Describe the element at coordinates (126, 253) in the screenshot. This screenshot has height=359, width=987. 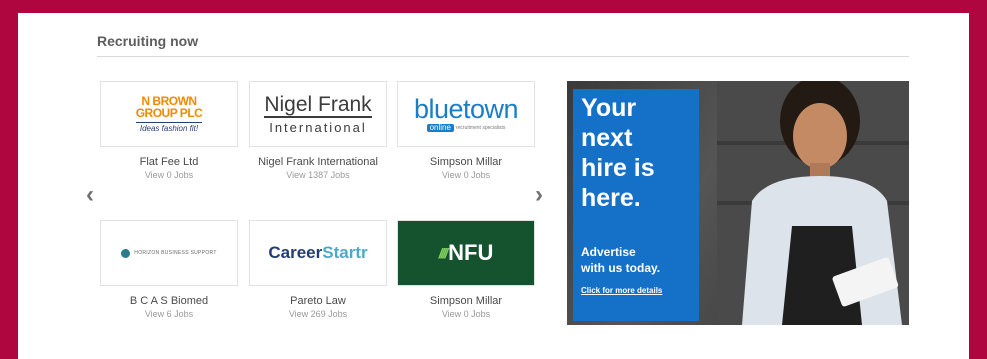
I see `logo-mark-icon` at that location.